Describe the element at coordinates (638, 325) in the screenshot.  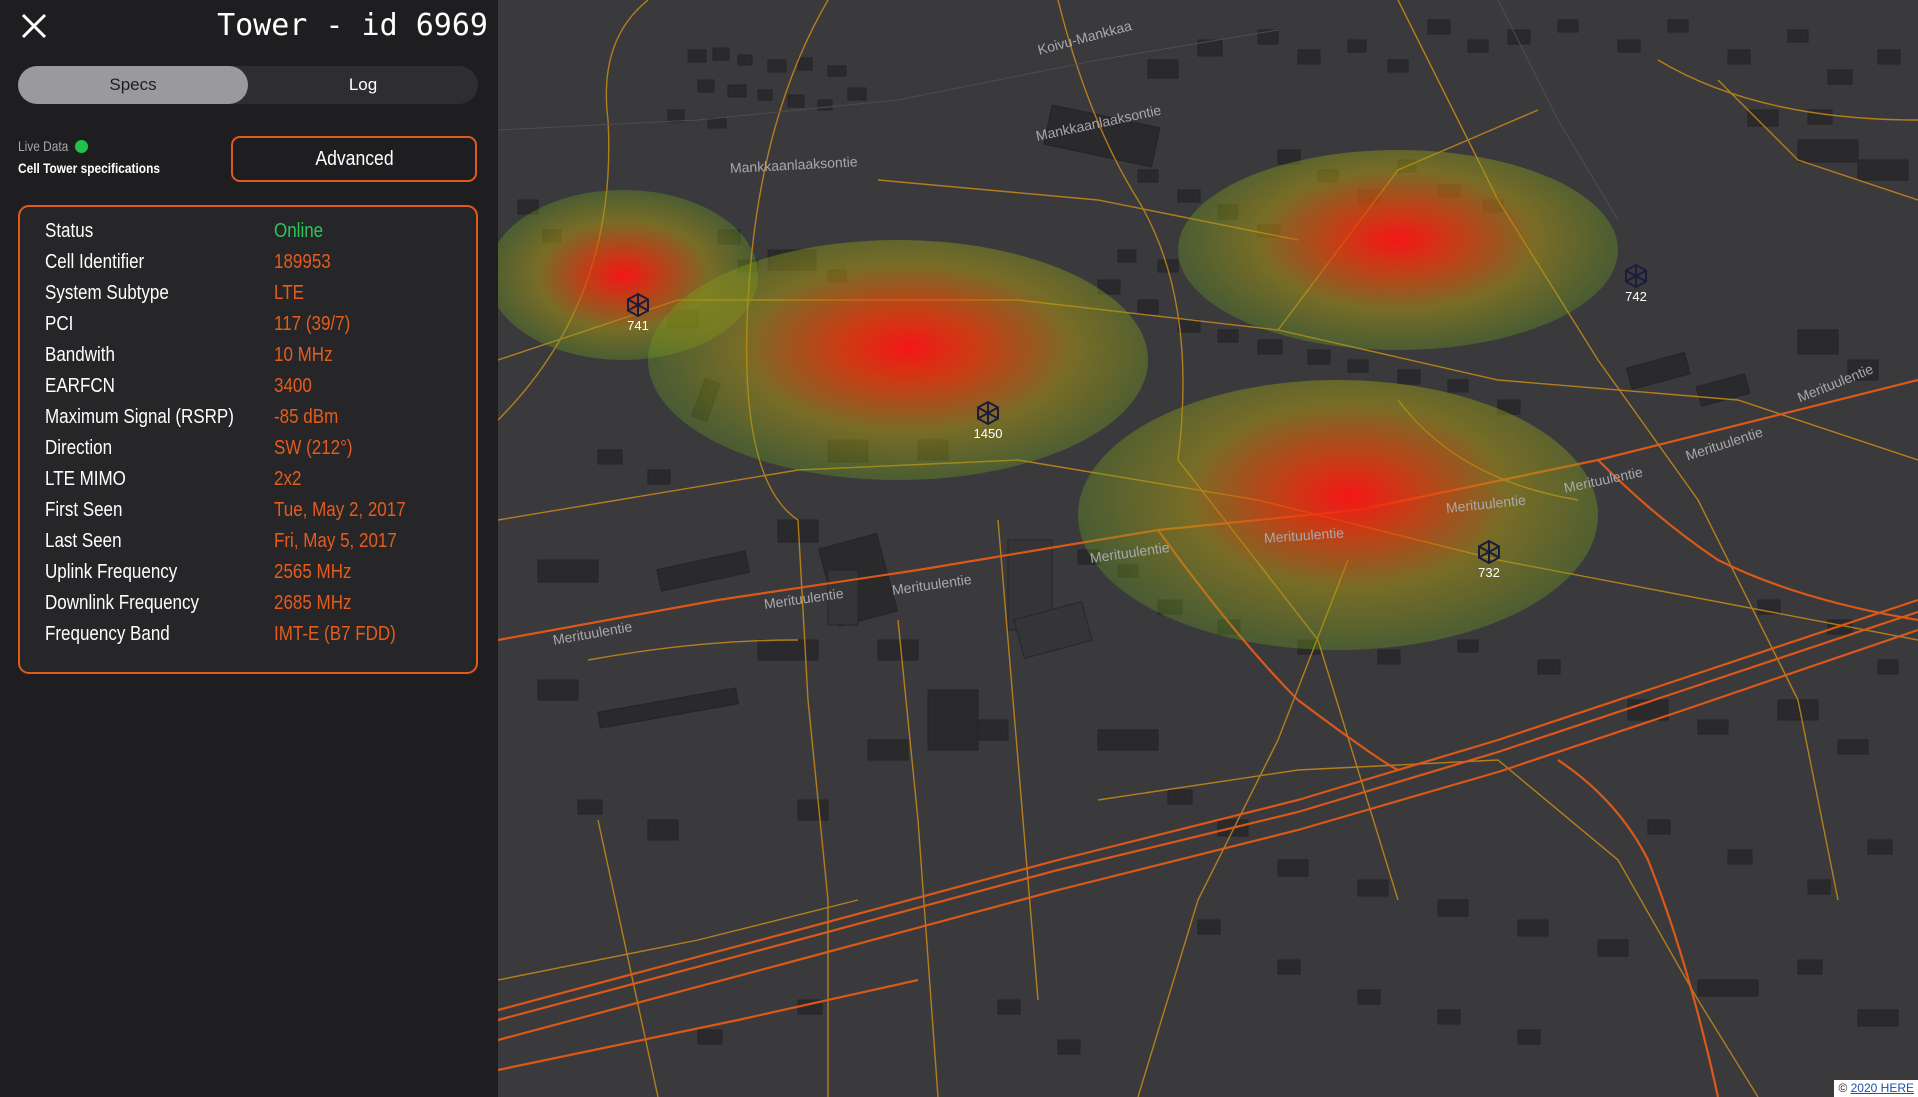
I see `tower-count-label: 741` at that location.